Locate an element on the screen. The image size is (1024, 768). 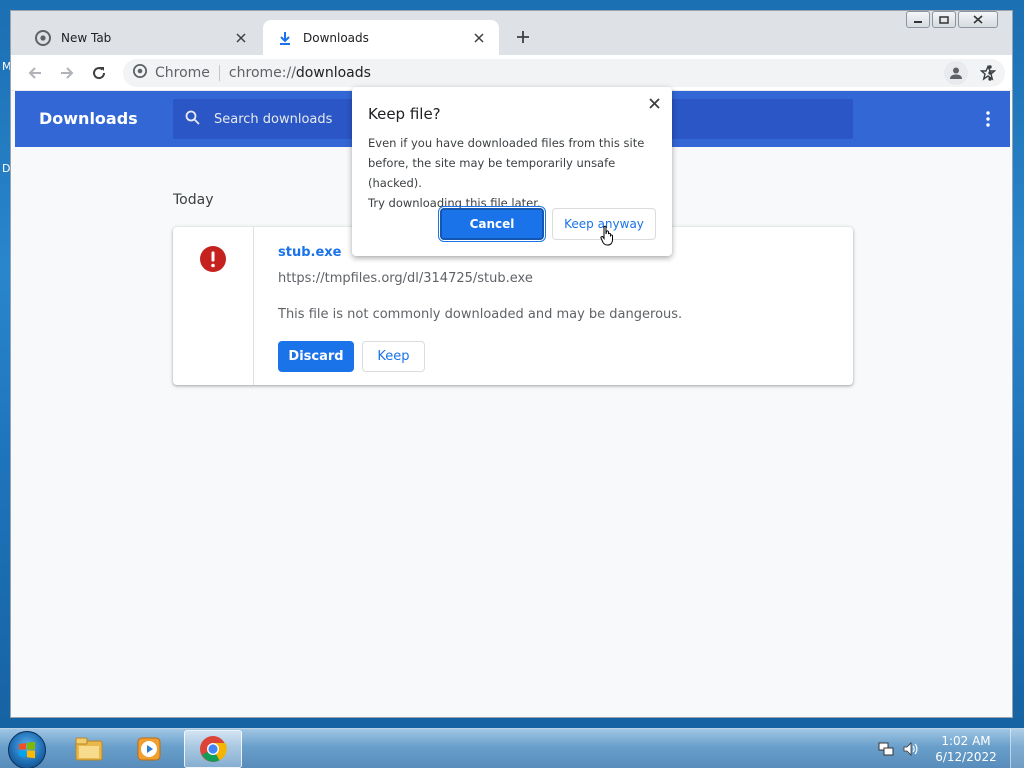
search-icon is located at coordinates (192, 119).